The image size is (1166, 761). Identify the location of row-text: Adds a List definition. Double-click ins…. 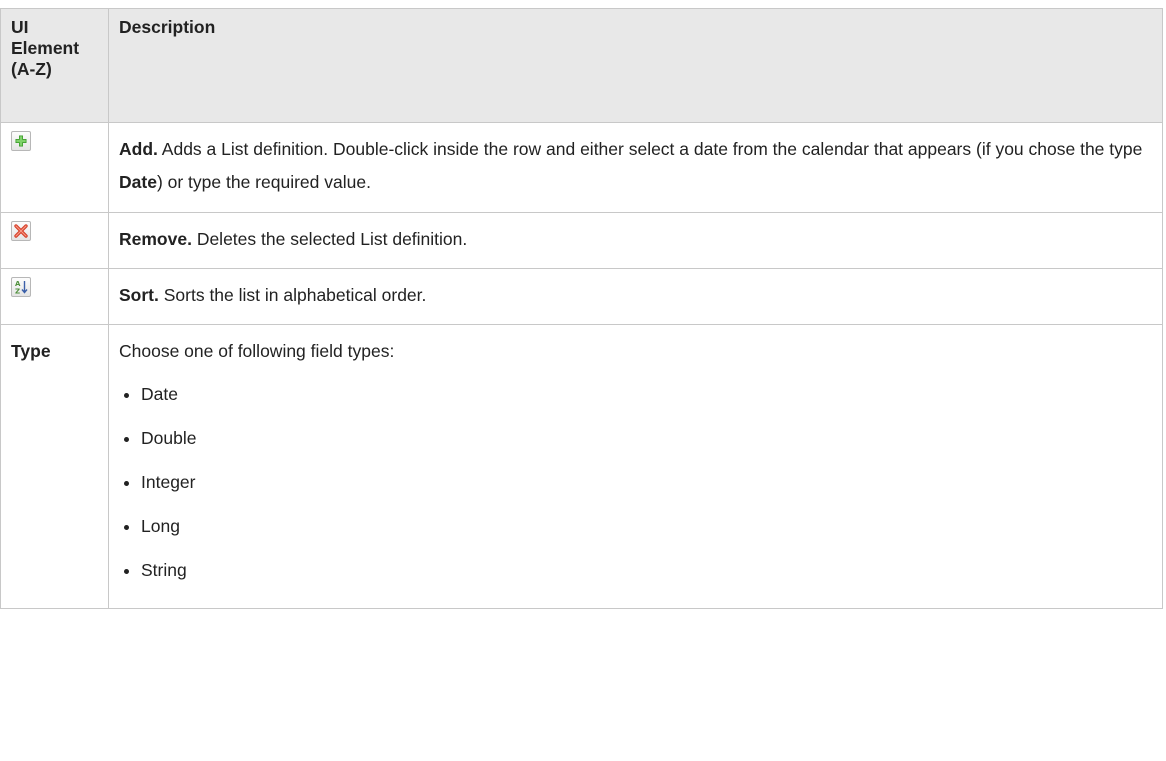
(650, 149).